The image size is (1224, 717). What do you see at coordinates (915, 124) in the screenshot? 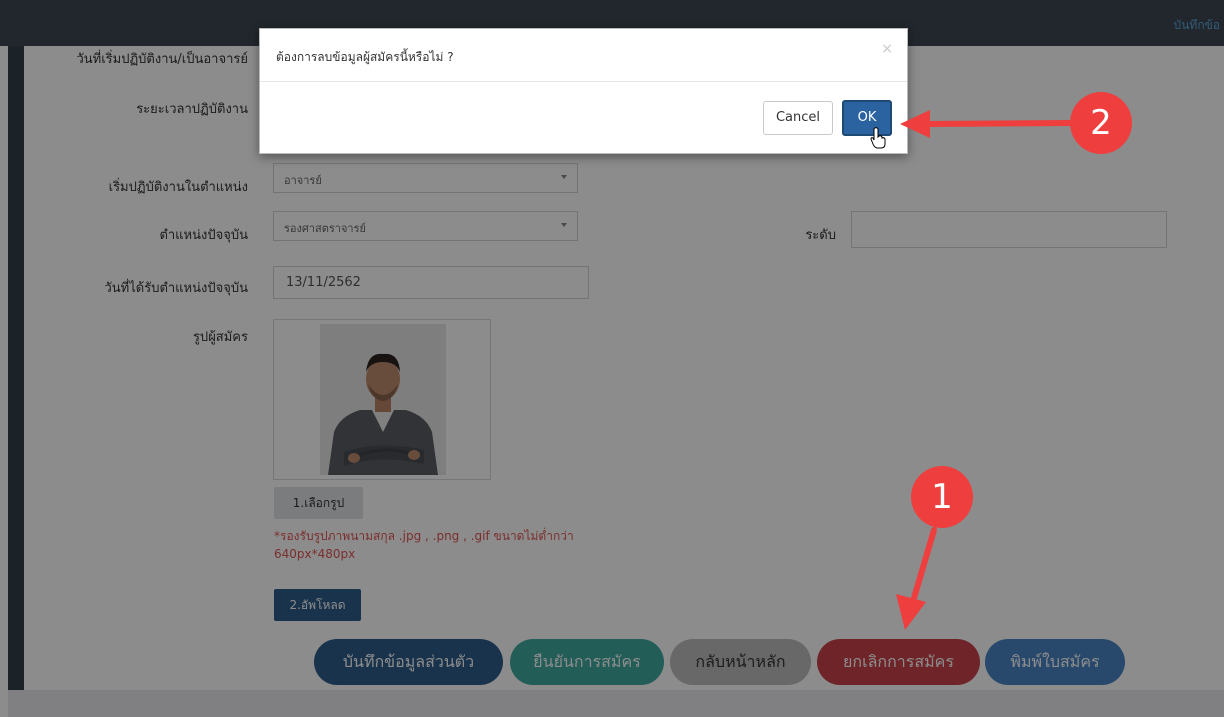
I see `arrow-head-ok` at bounding box center [915, 124].